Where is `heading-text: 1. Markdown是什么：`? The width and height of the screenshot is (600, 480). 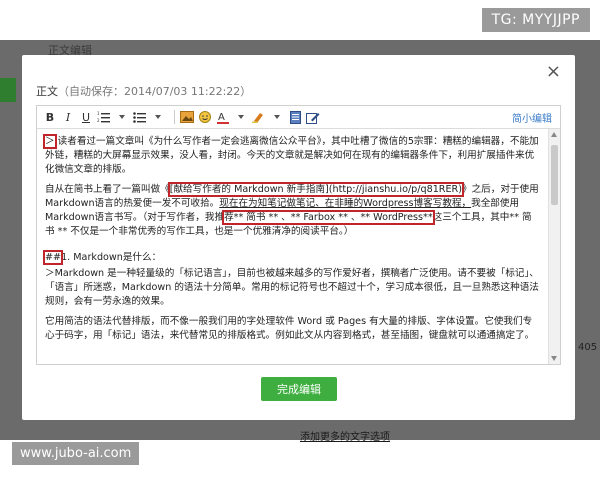 heading-text: 1. Markdown是什么： is located at coordinates (111, 257).